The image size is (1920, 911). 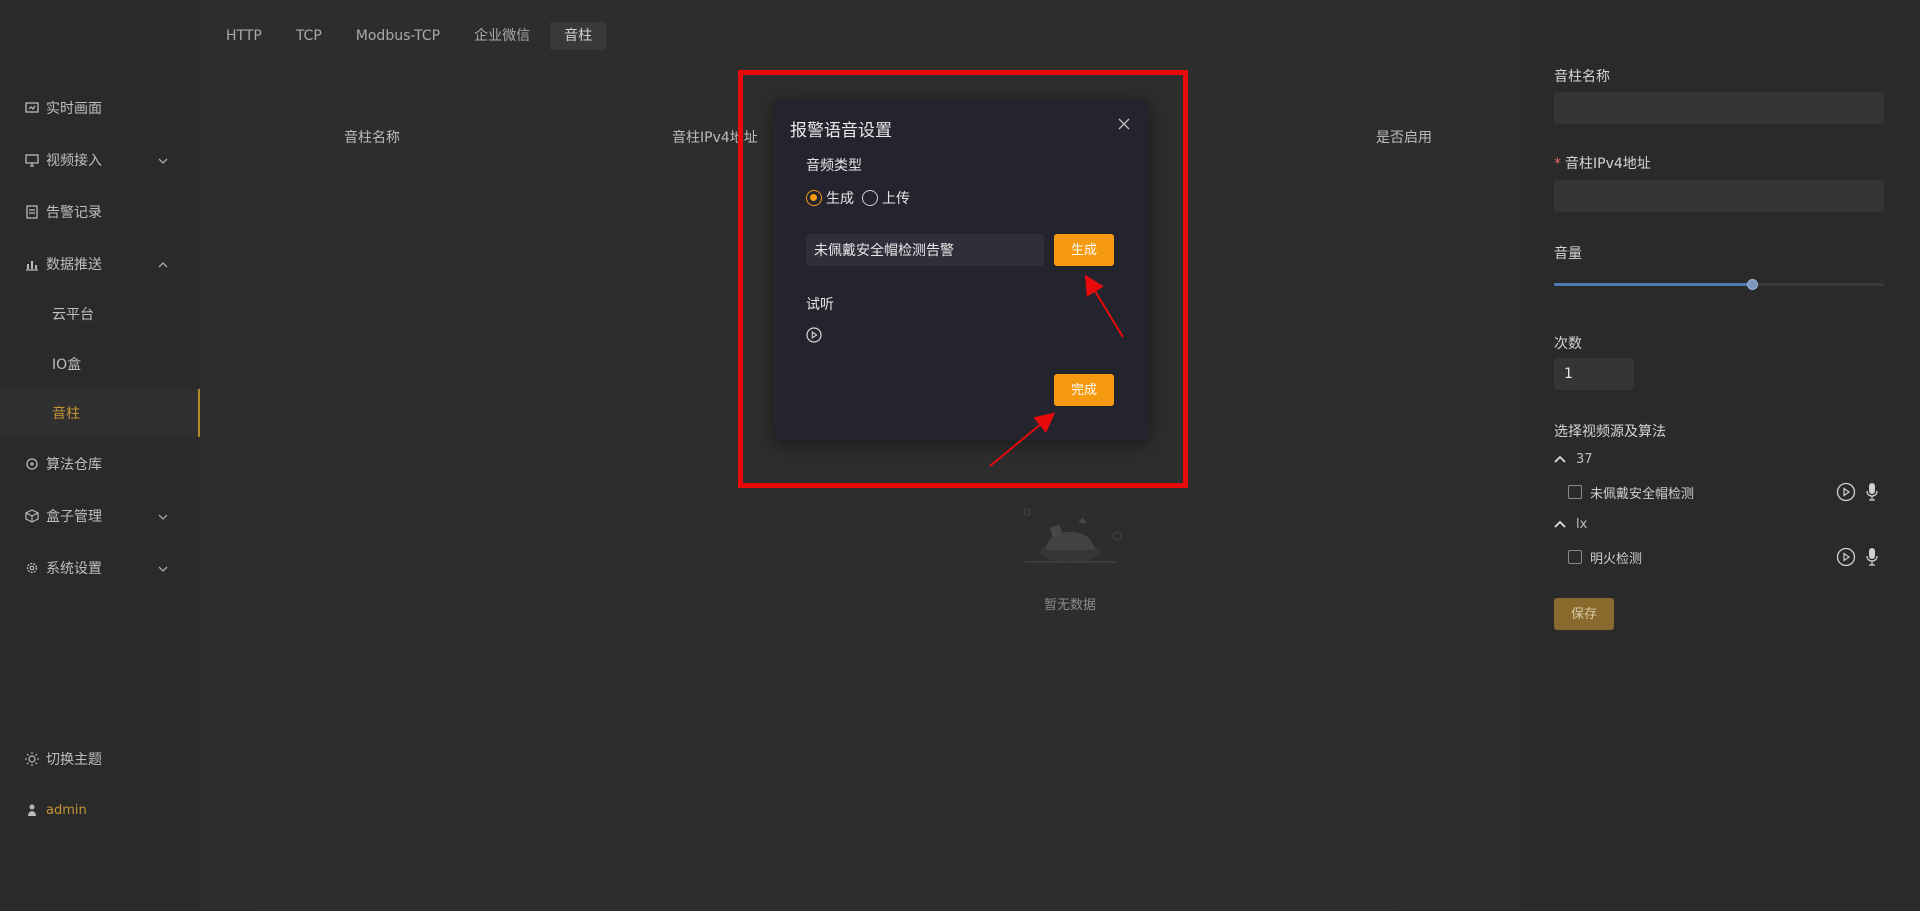 I want to click on arrow-to-done, so click(x=1022, y=439).